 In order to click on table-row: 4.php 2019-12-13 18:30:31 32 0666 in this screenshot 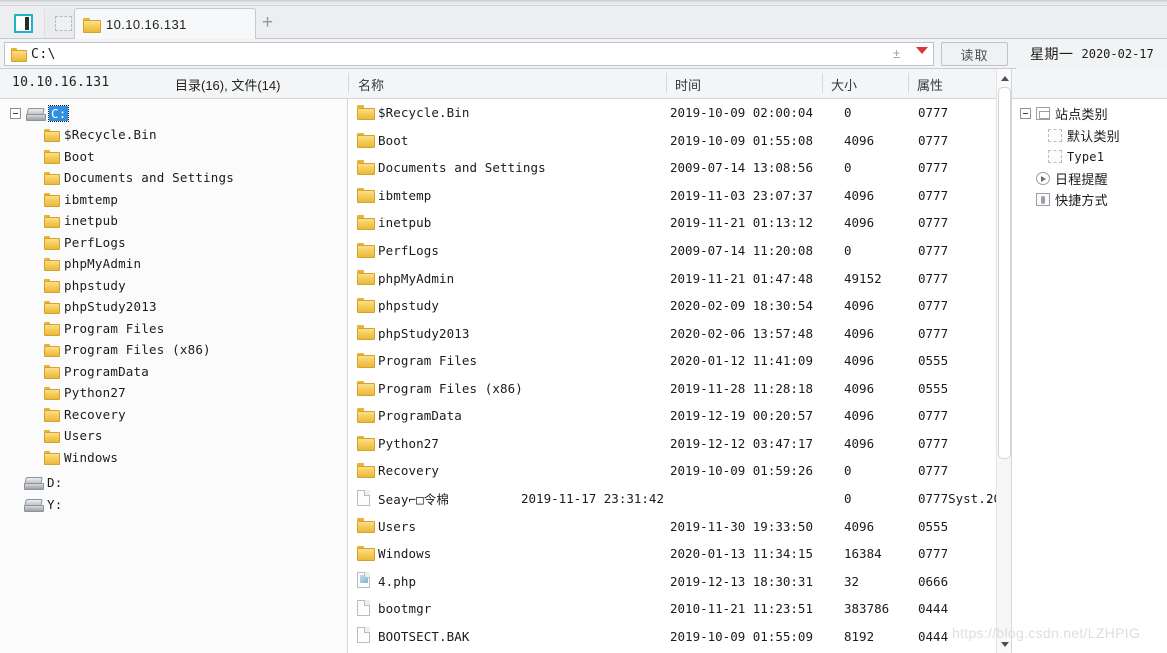, I will do `click(672, 581)`.